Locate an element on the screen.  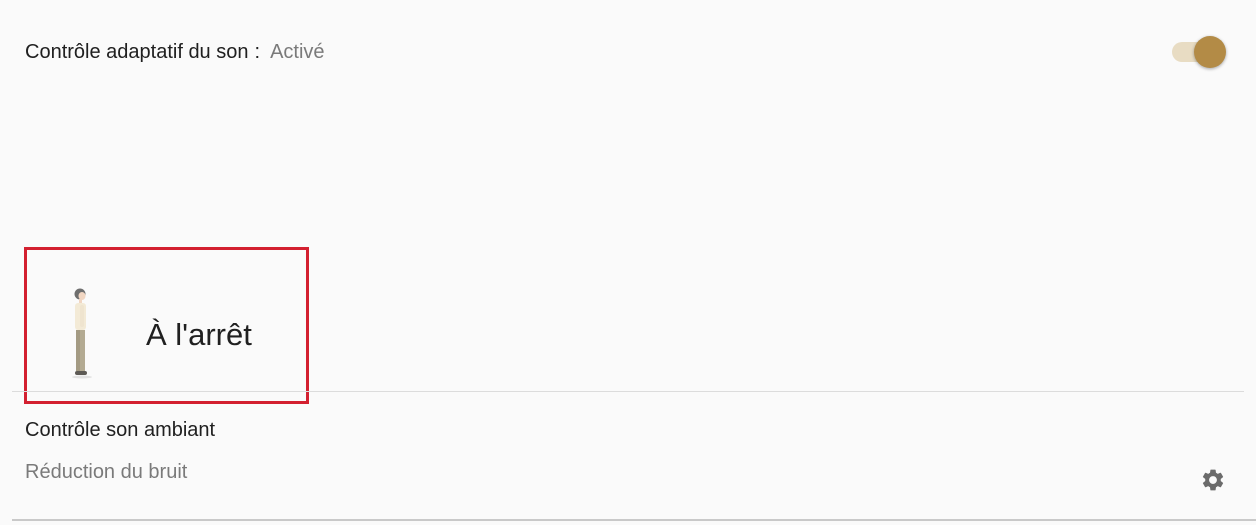
standing-person-icon is located at coordinates (82, 333).